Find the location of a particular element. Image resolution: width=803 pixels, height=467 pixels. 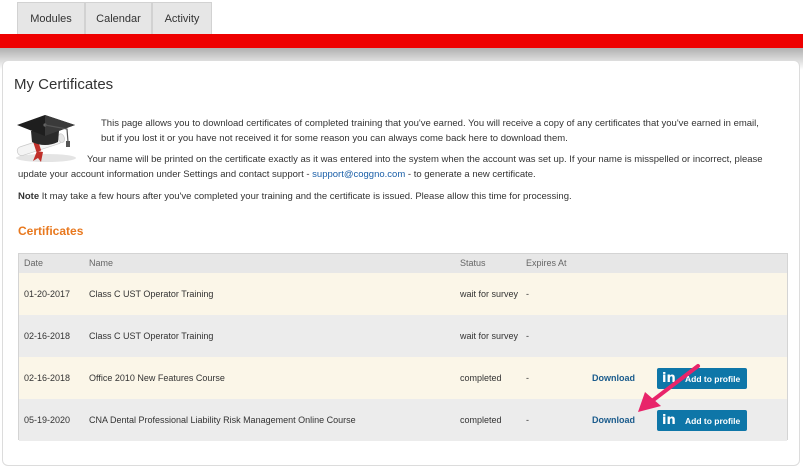

row-date: 05-19-2020 is located at coordinates (47, 420).